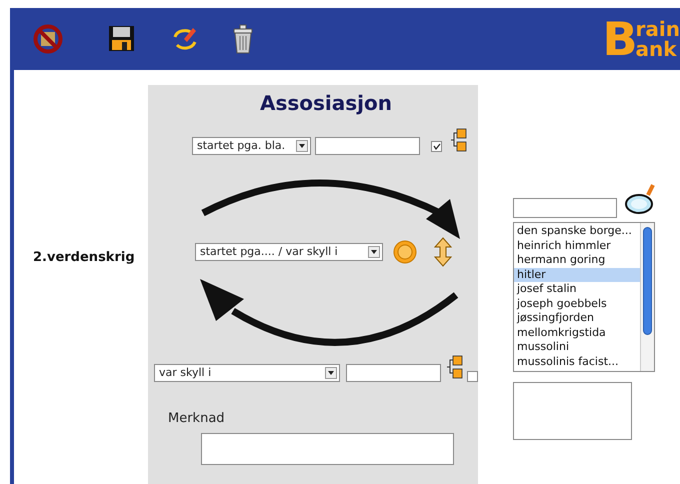 This screenshot has height=484, width=680. What do you see at coordinates (443, 252) in the screenshot?
I see `up-down-arrow-icon` at bounding box center [443, 252].